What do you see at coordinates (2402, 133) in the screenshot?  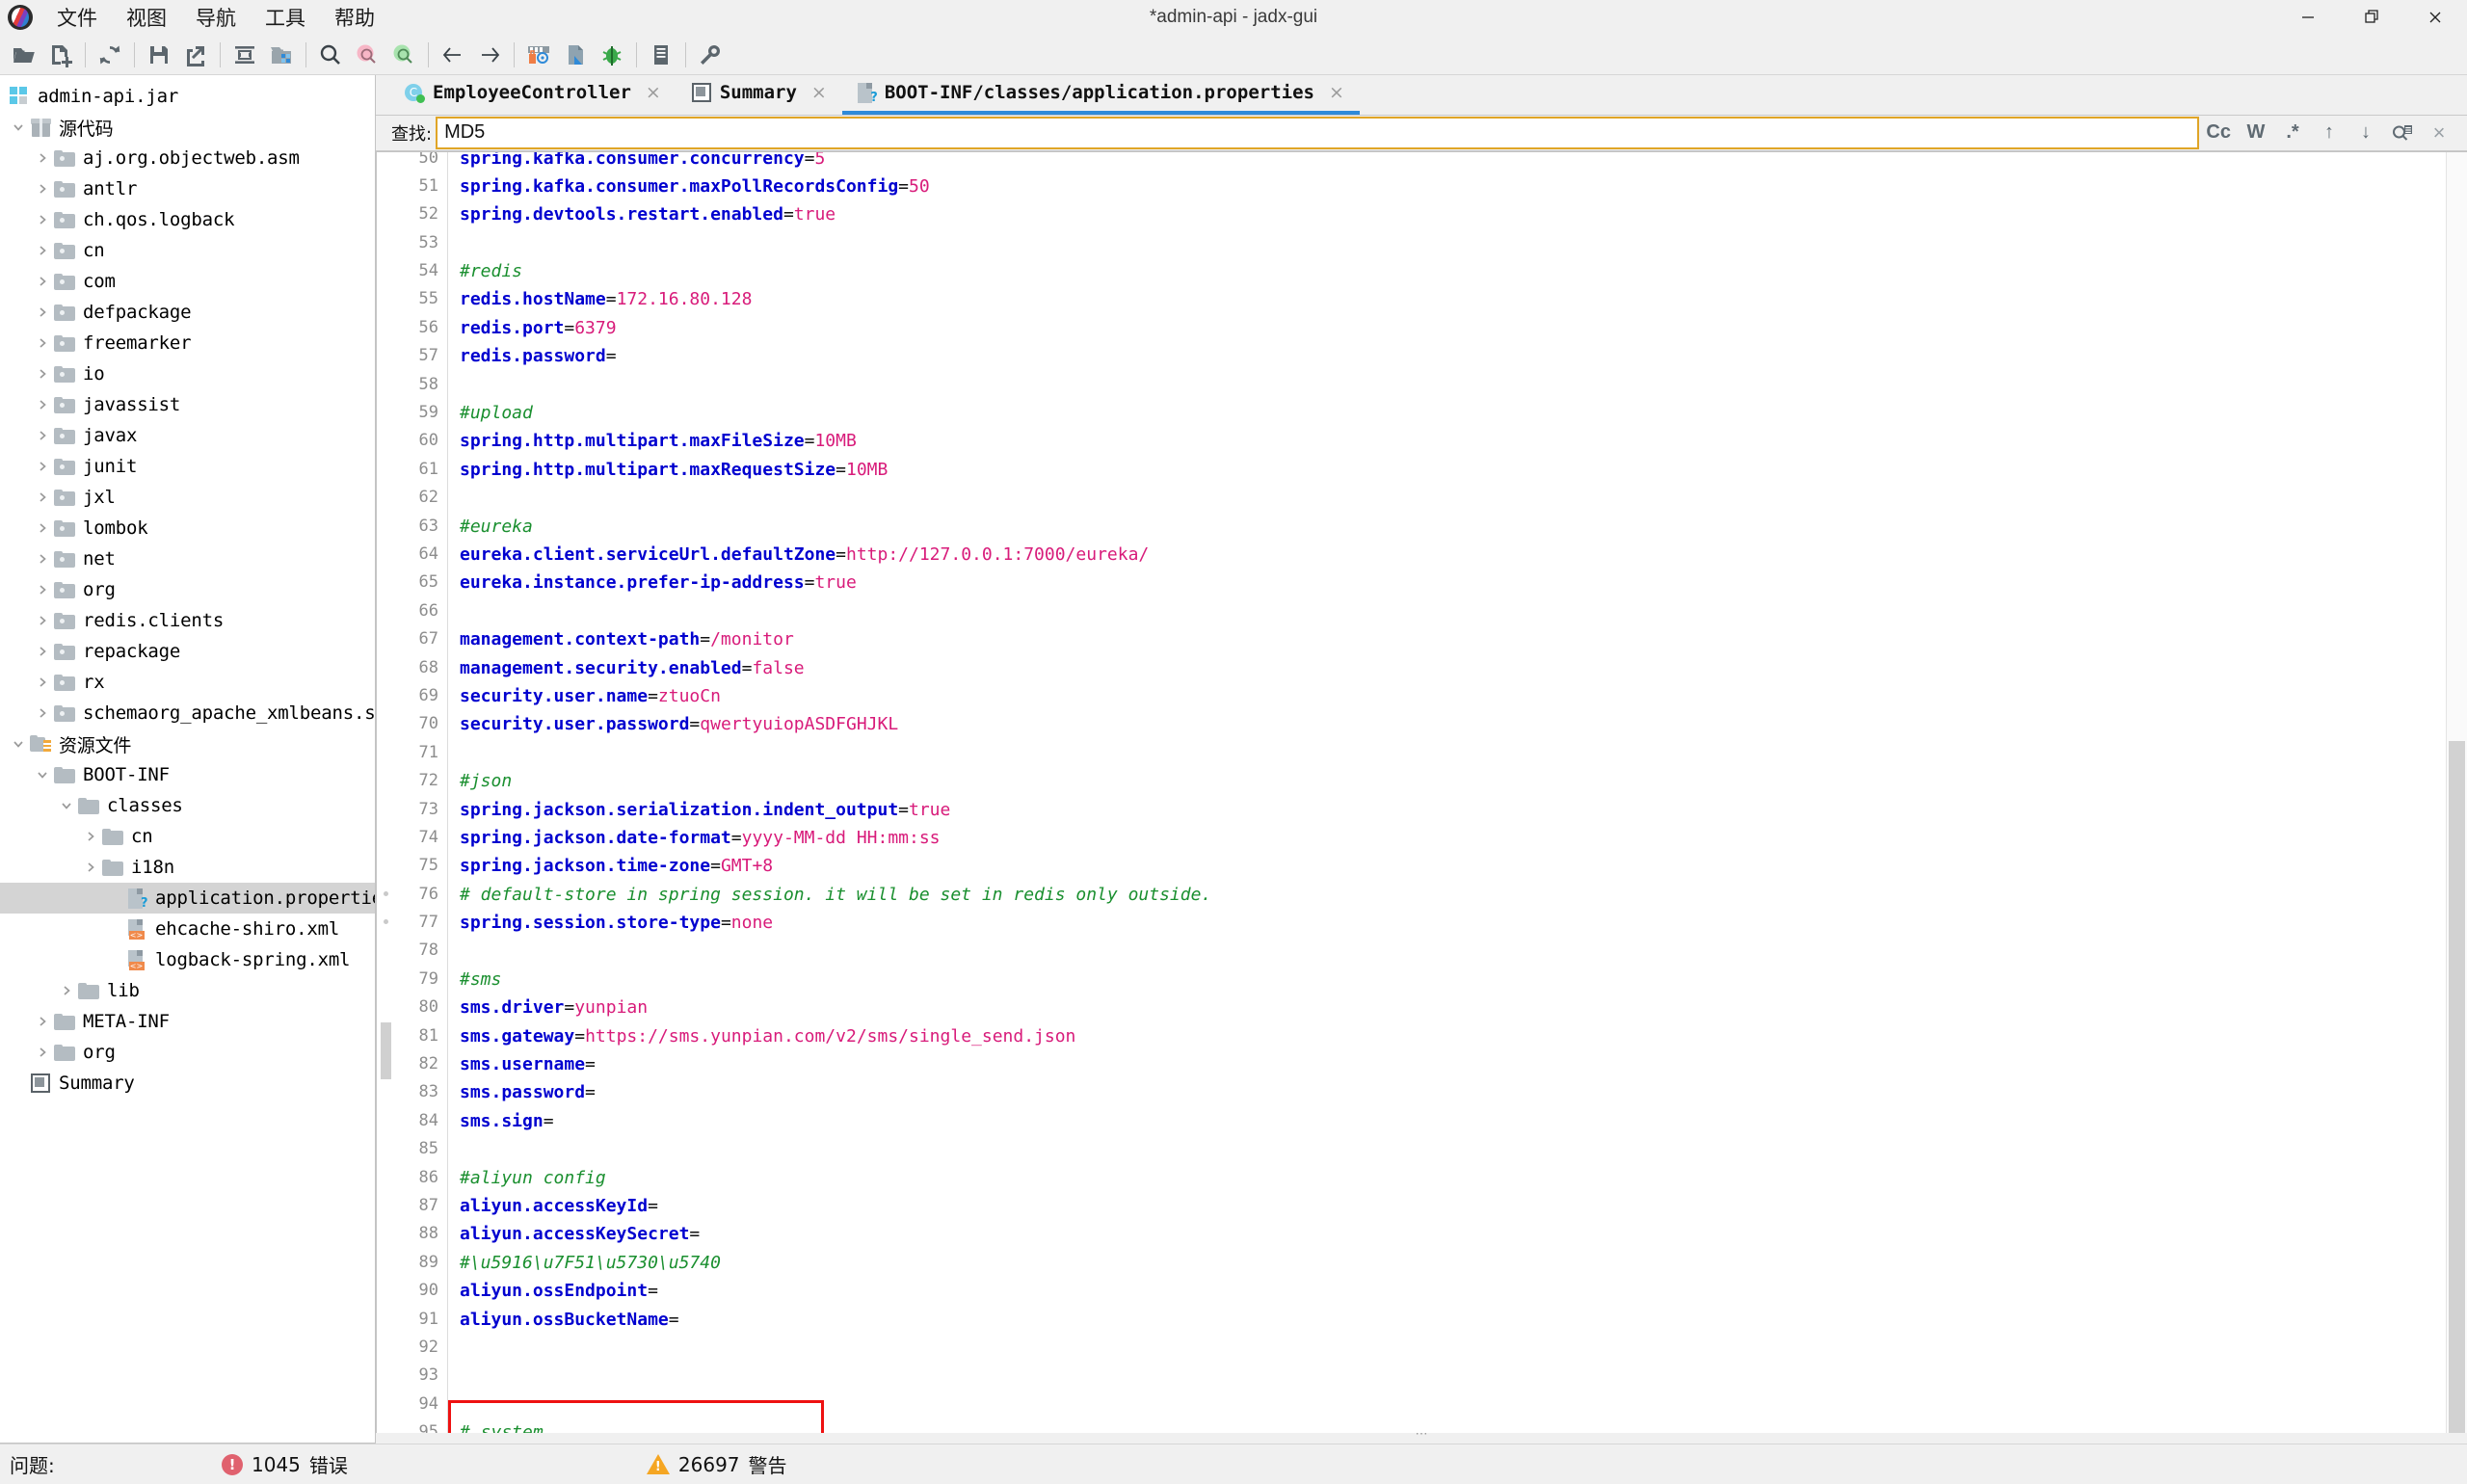 I see `find-all-button` at bounding box center [2402, 133].